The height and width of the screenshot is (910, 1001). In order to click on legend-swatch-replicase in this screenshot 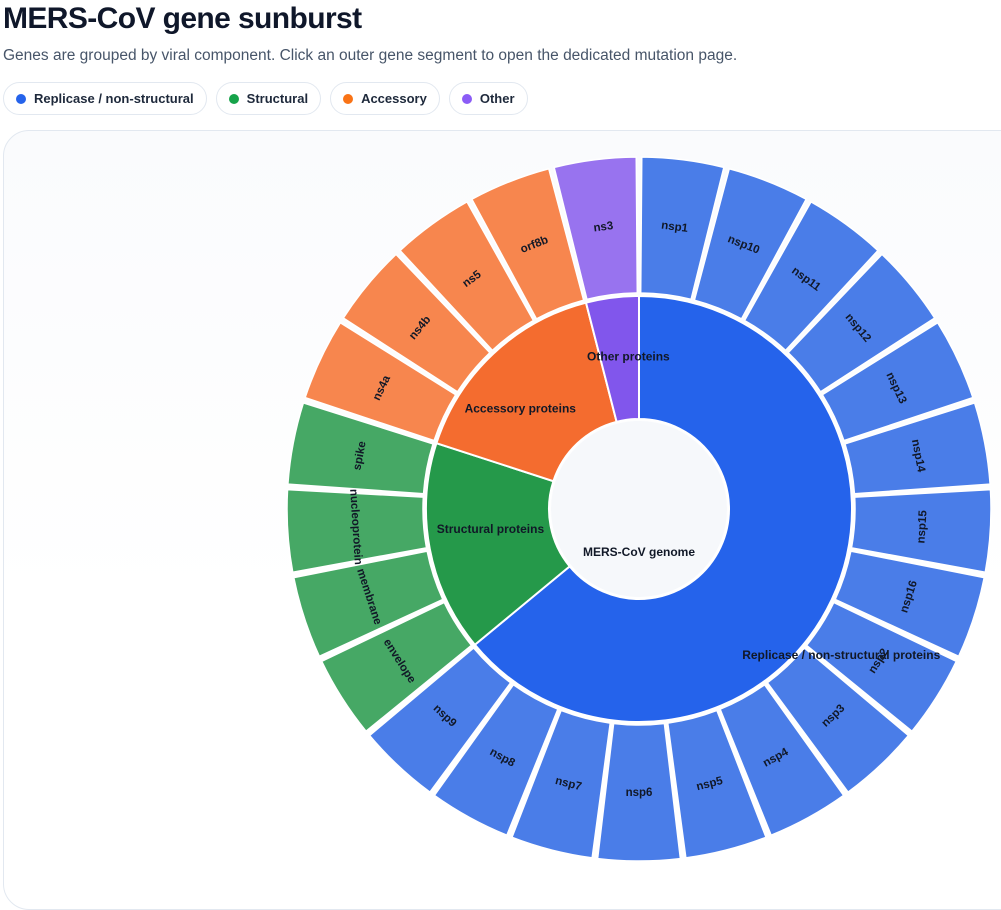, I will do `click(21, 98)`.